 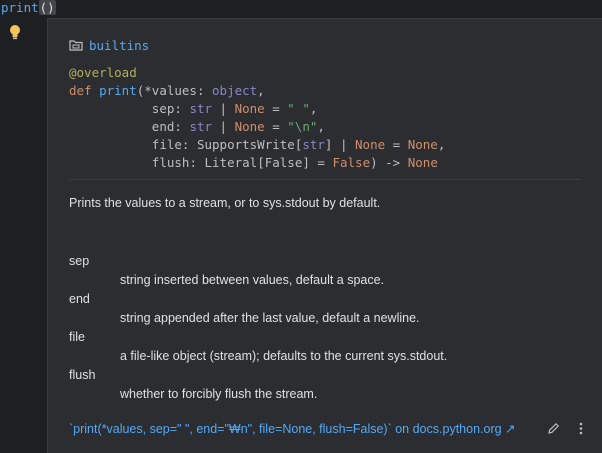 What do you see at coordinates (508, 428) in the screenshot?
I see `external-link-icon: ↗` at bounding box center [508, 428].